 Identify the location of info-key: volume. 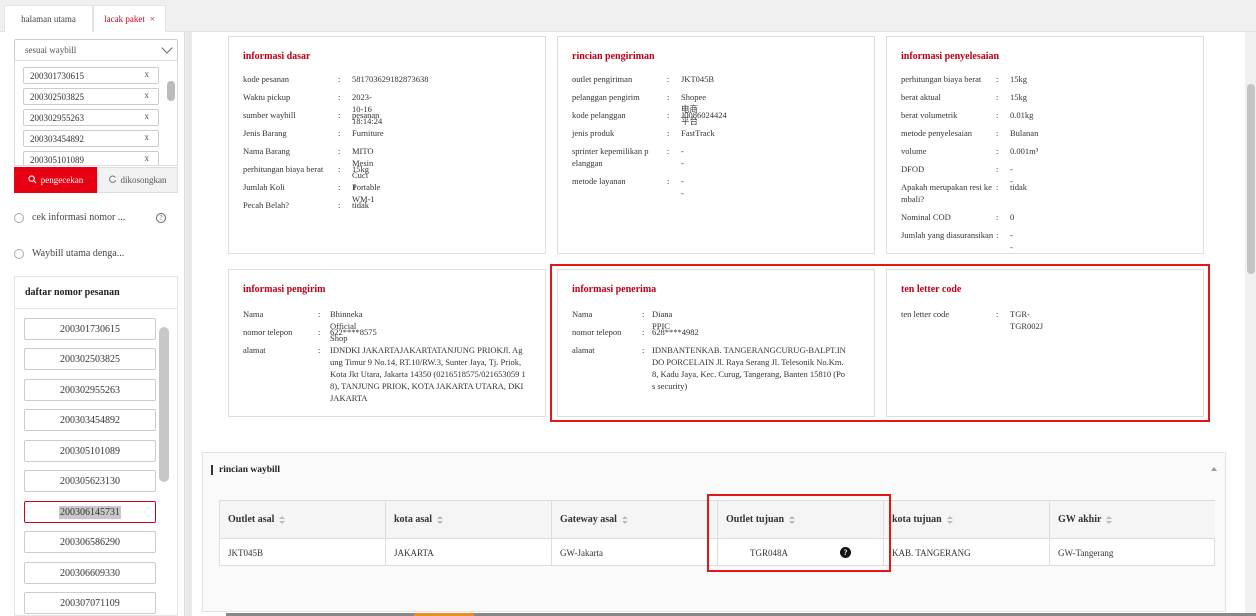
(914, 151).